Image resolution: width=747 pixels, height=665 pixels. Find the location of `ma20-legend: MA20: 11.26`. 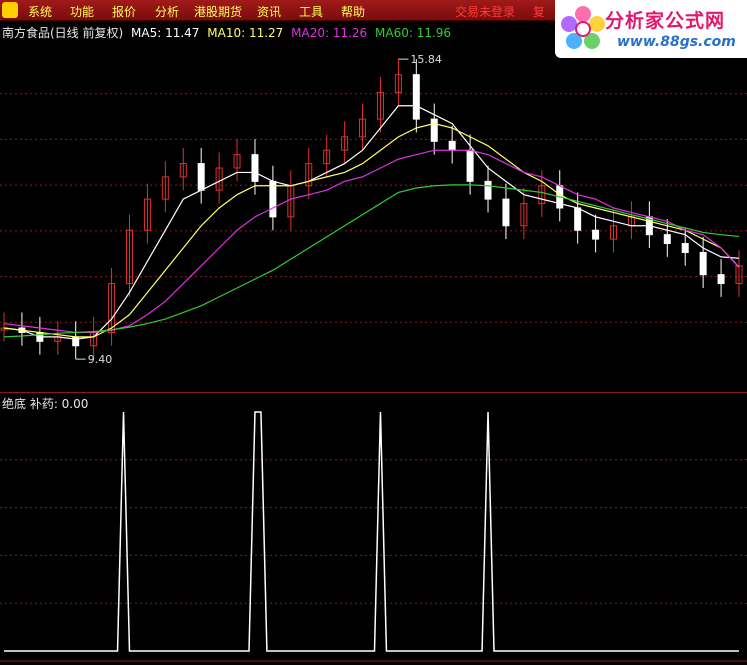

ma20-legend: MA20: 11.26 is located at coordinates (329, 33).